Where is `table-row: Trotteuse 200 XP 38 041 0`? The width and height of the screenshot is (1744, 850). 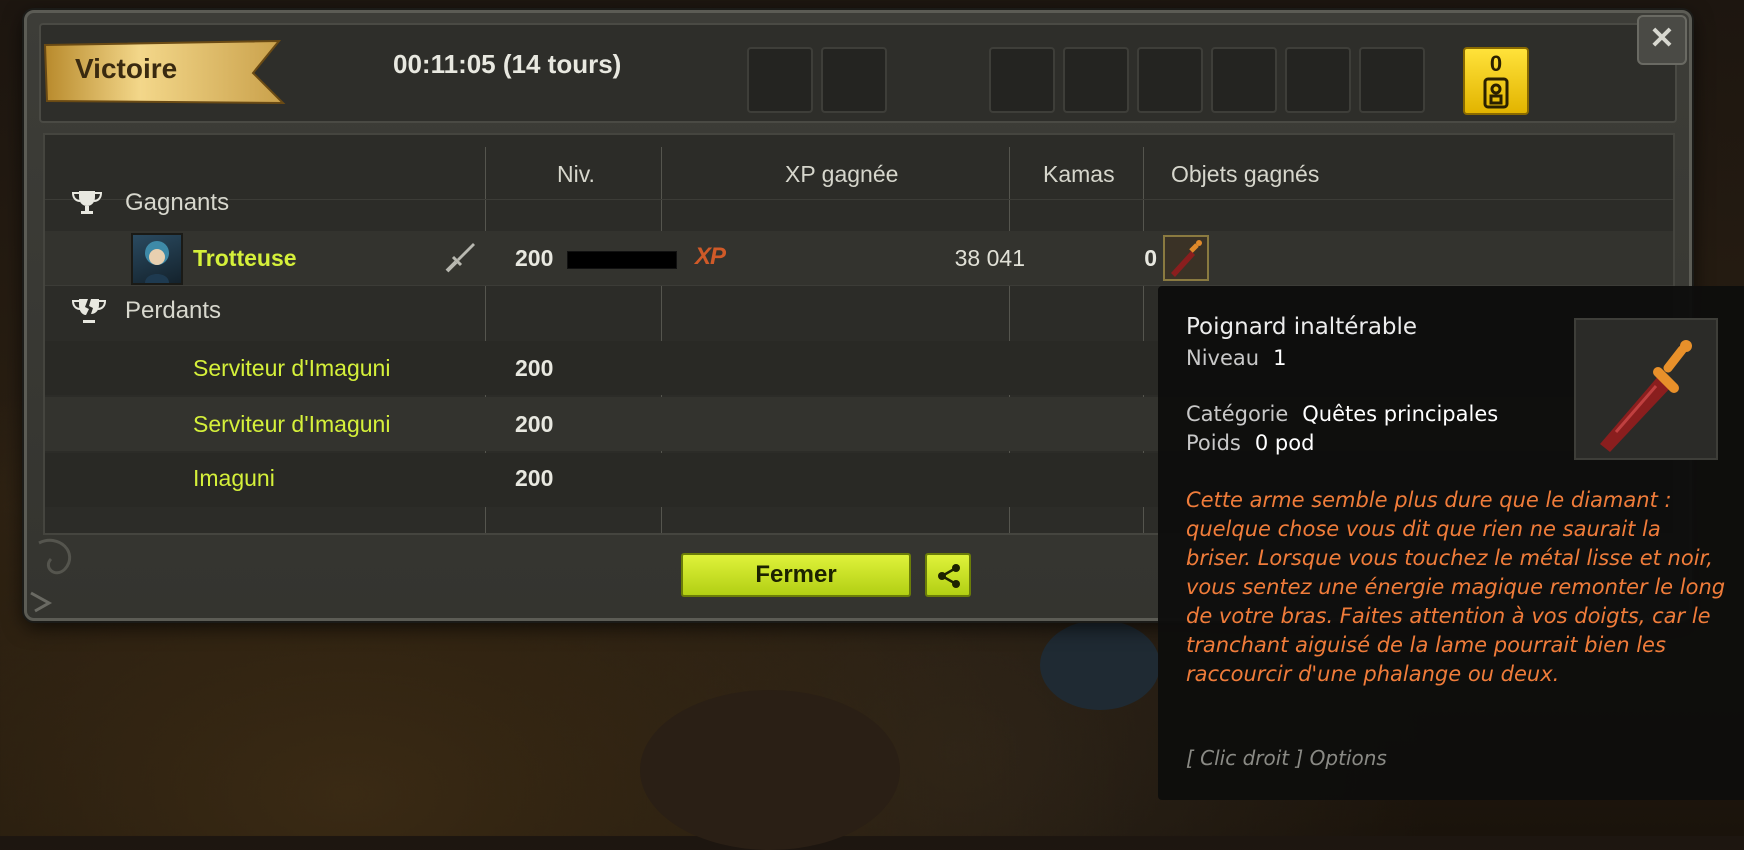 table-row: Trotteuse 200 XP 38 041 0 is located at coordinates (859, 258).